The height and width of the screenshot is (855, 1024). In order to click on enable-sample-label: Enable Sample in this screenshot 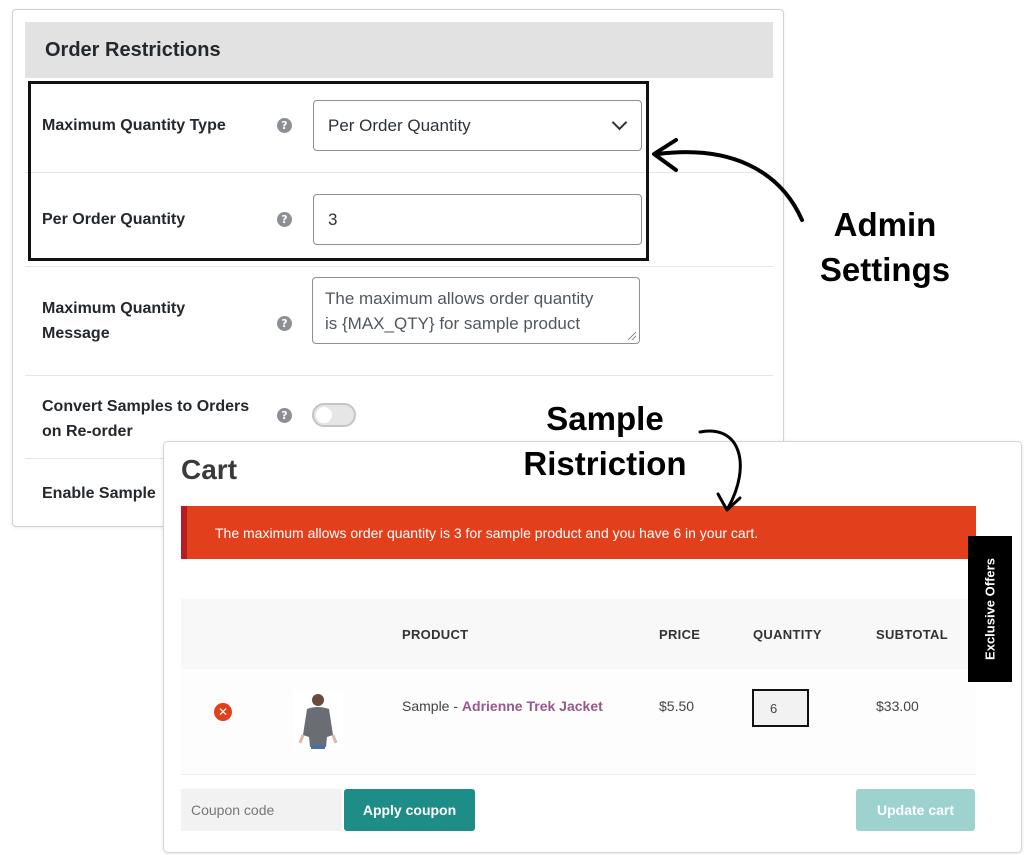, I will do `click(99, 493)`.